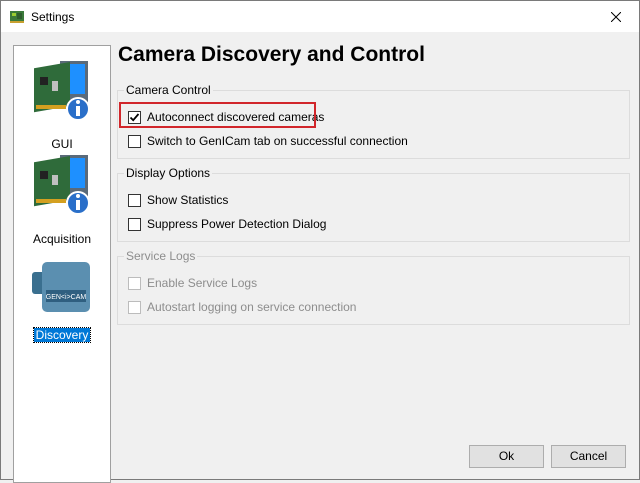 This screenshot has width=640, height=483. What do you see at coordinates (66, 297) in the screenshot?
I see `genicam-logo-text: GEN<i>CAM` at bounding box center [66, 297].